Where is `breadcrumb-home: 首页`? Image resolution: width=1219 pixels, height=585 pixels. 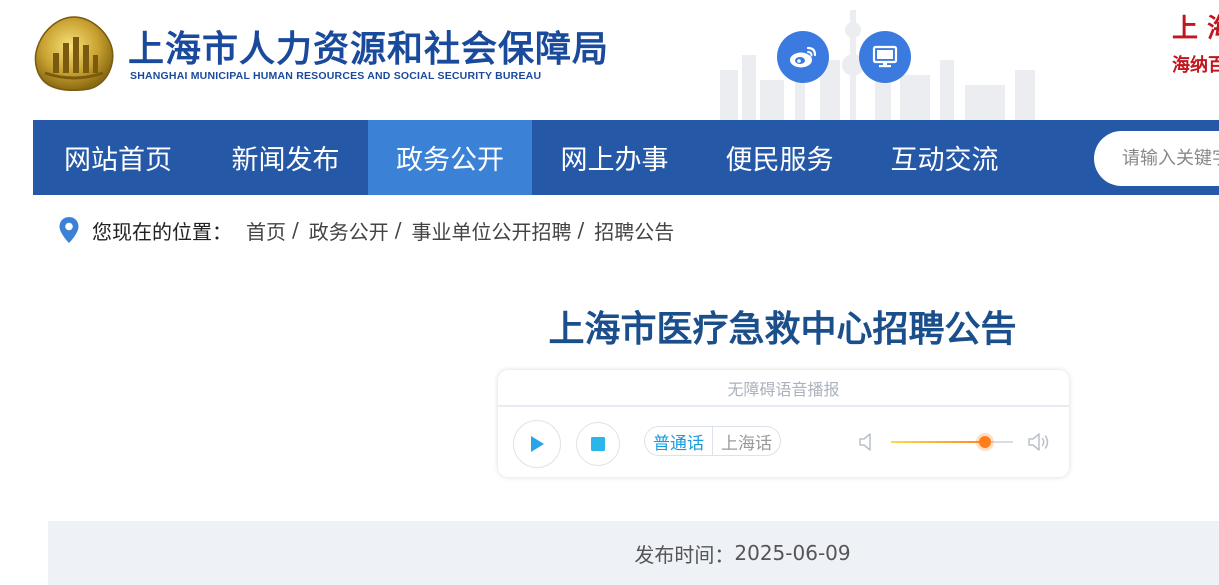 breadcrumb-home: 首页 is located at coordinates (266, 230).